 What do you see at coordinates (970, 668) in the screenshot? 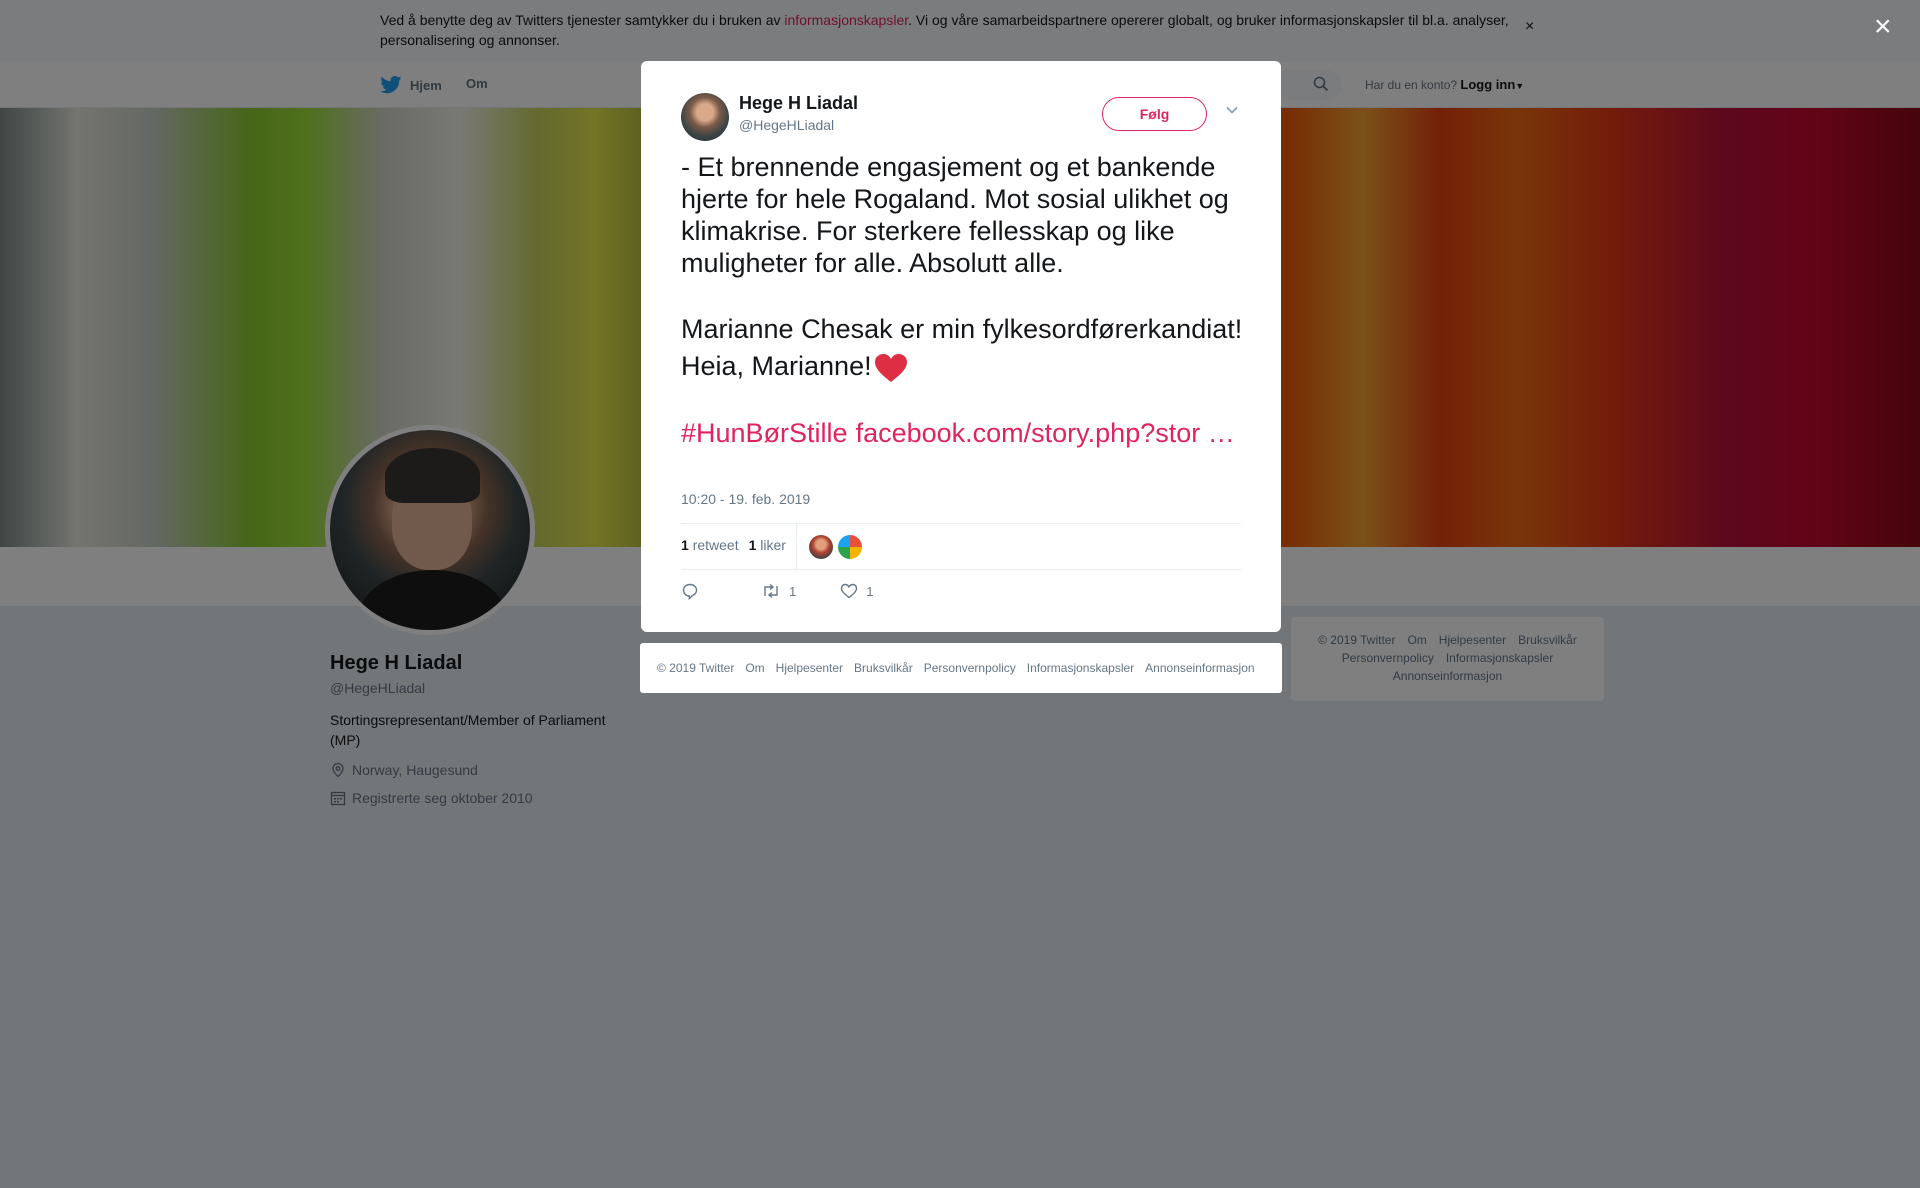
I see `footer-link-privacy: Personvernpolicy` at bounding box center [970, 668].